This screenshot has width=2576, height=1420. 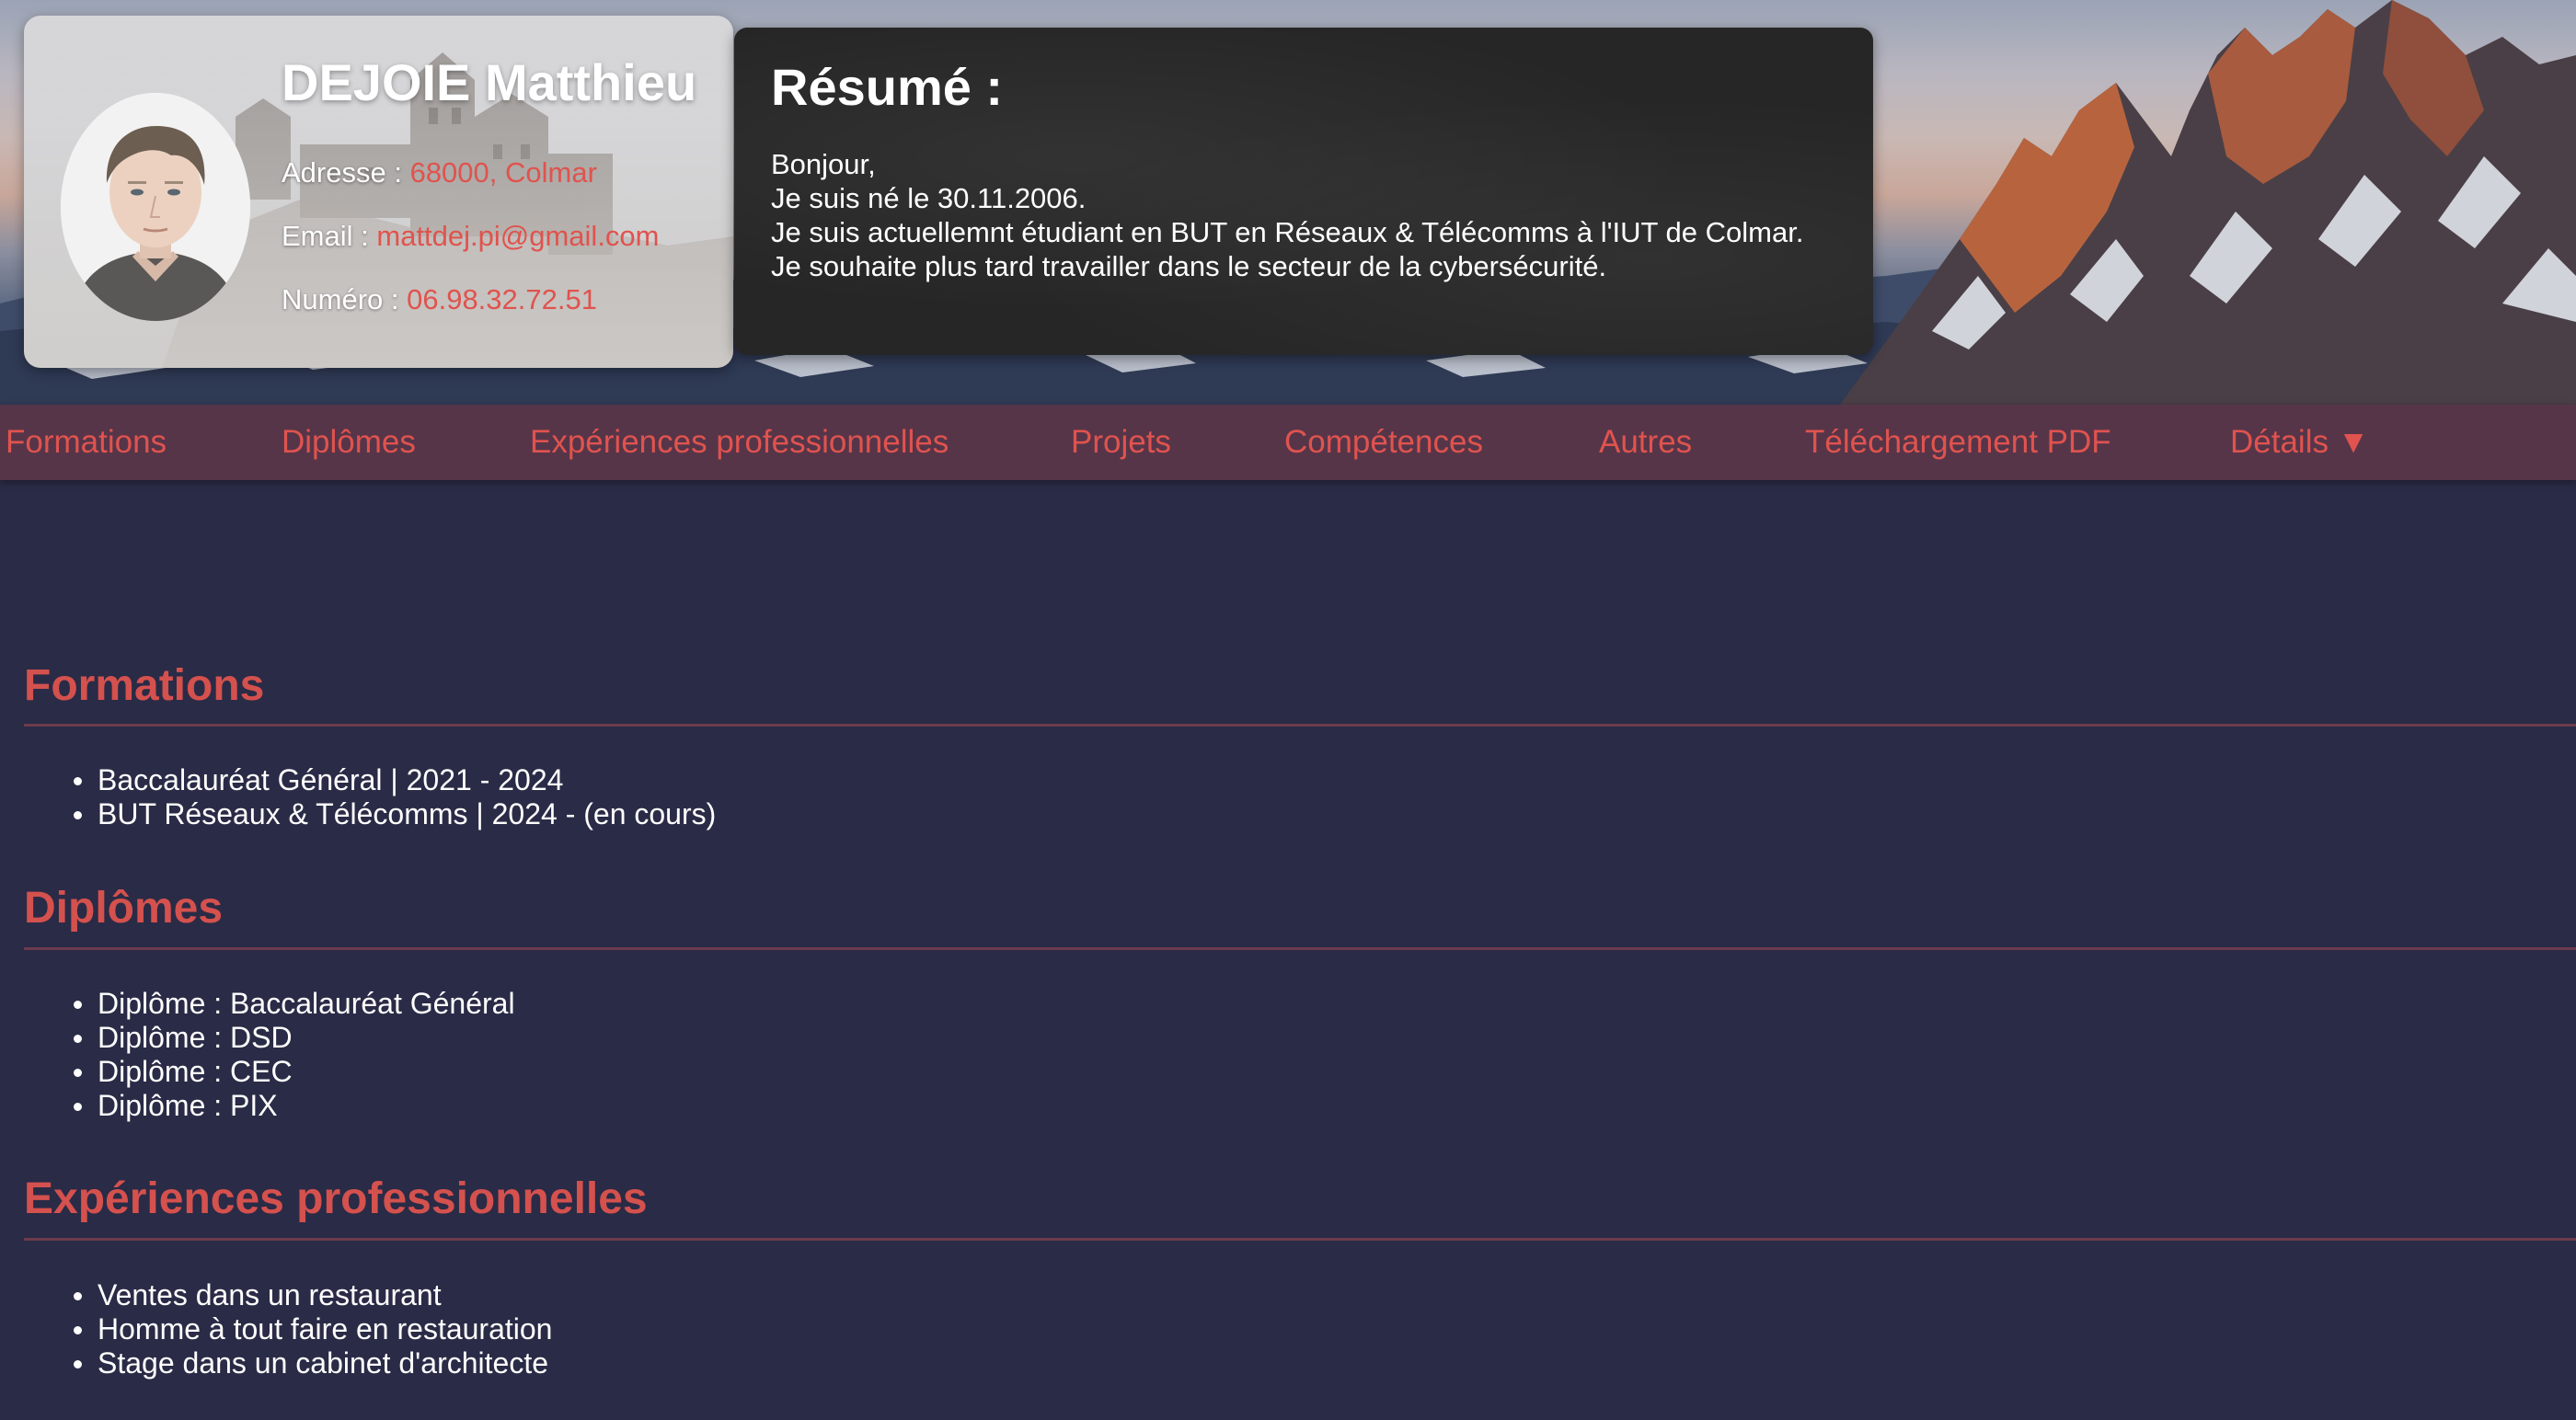 What do you see at coordinates (1958, 443) in the screenshot?
I see `nav-item-pdf-download: Téléchargement PDF` at bounding box center [1958, 443].